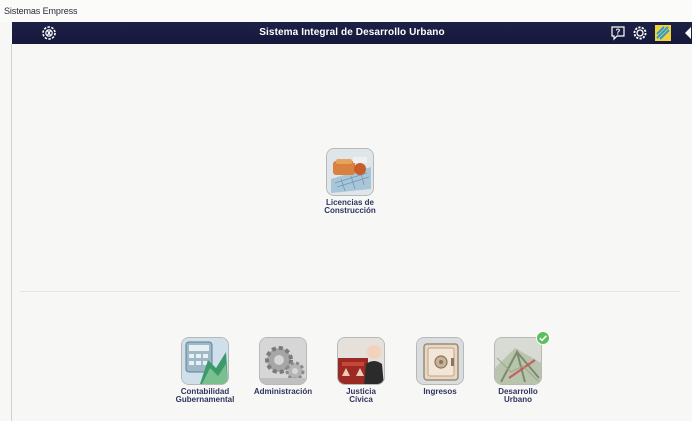  I want to click on blueprint-icon, so click(350, 172).